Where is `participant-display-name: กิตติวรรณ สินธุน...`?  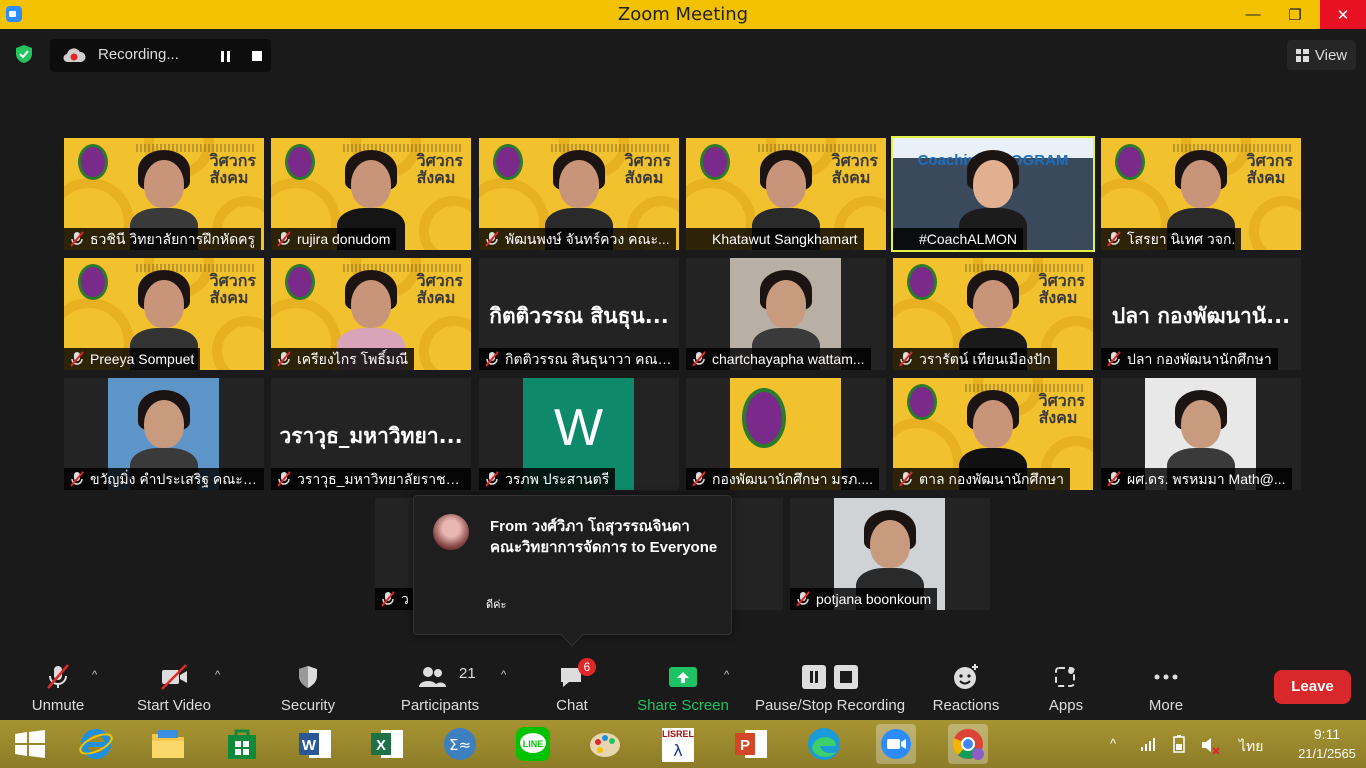
participant-display-name: กิตติวรรณ สินธุน... is located at coordinates (579, 316).